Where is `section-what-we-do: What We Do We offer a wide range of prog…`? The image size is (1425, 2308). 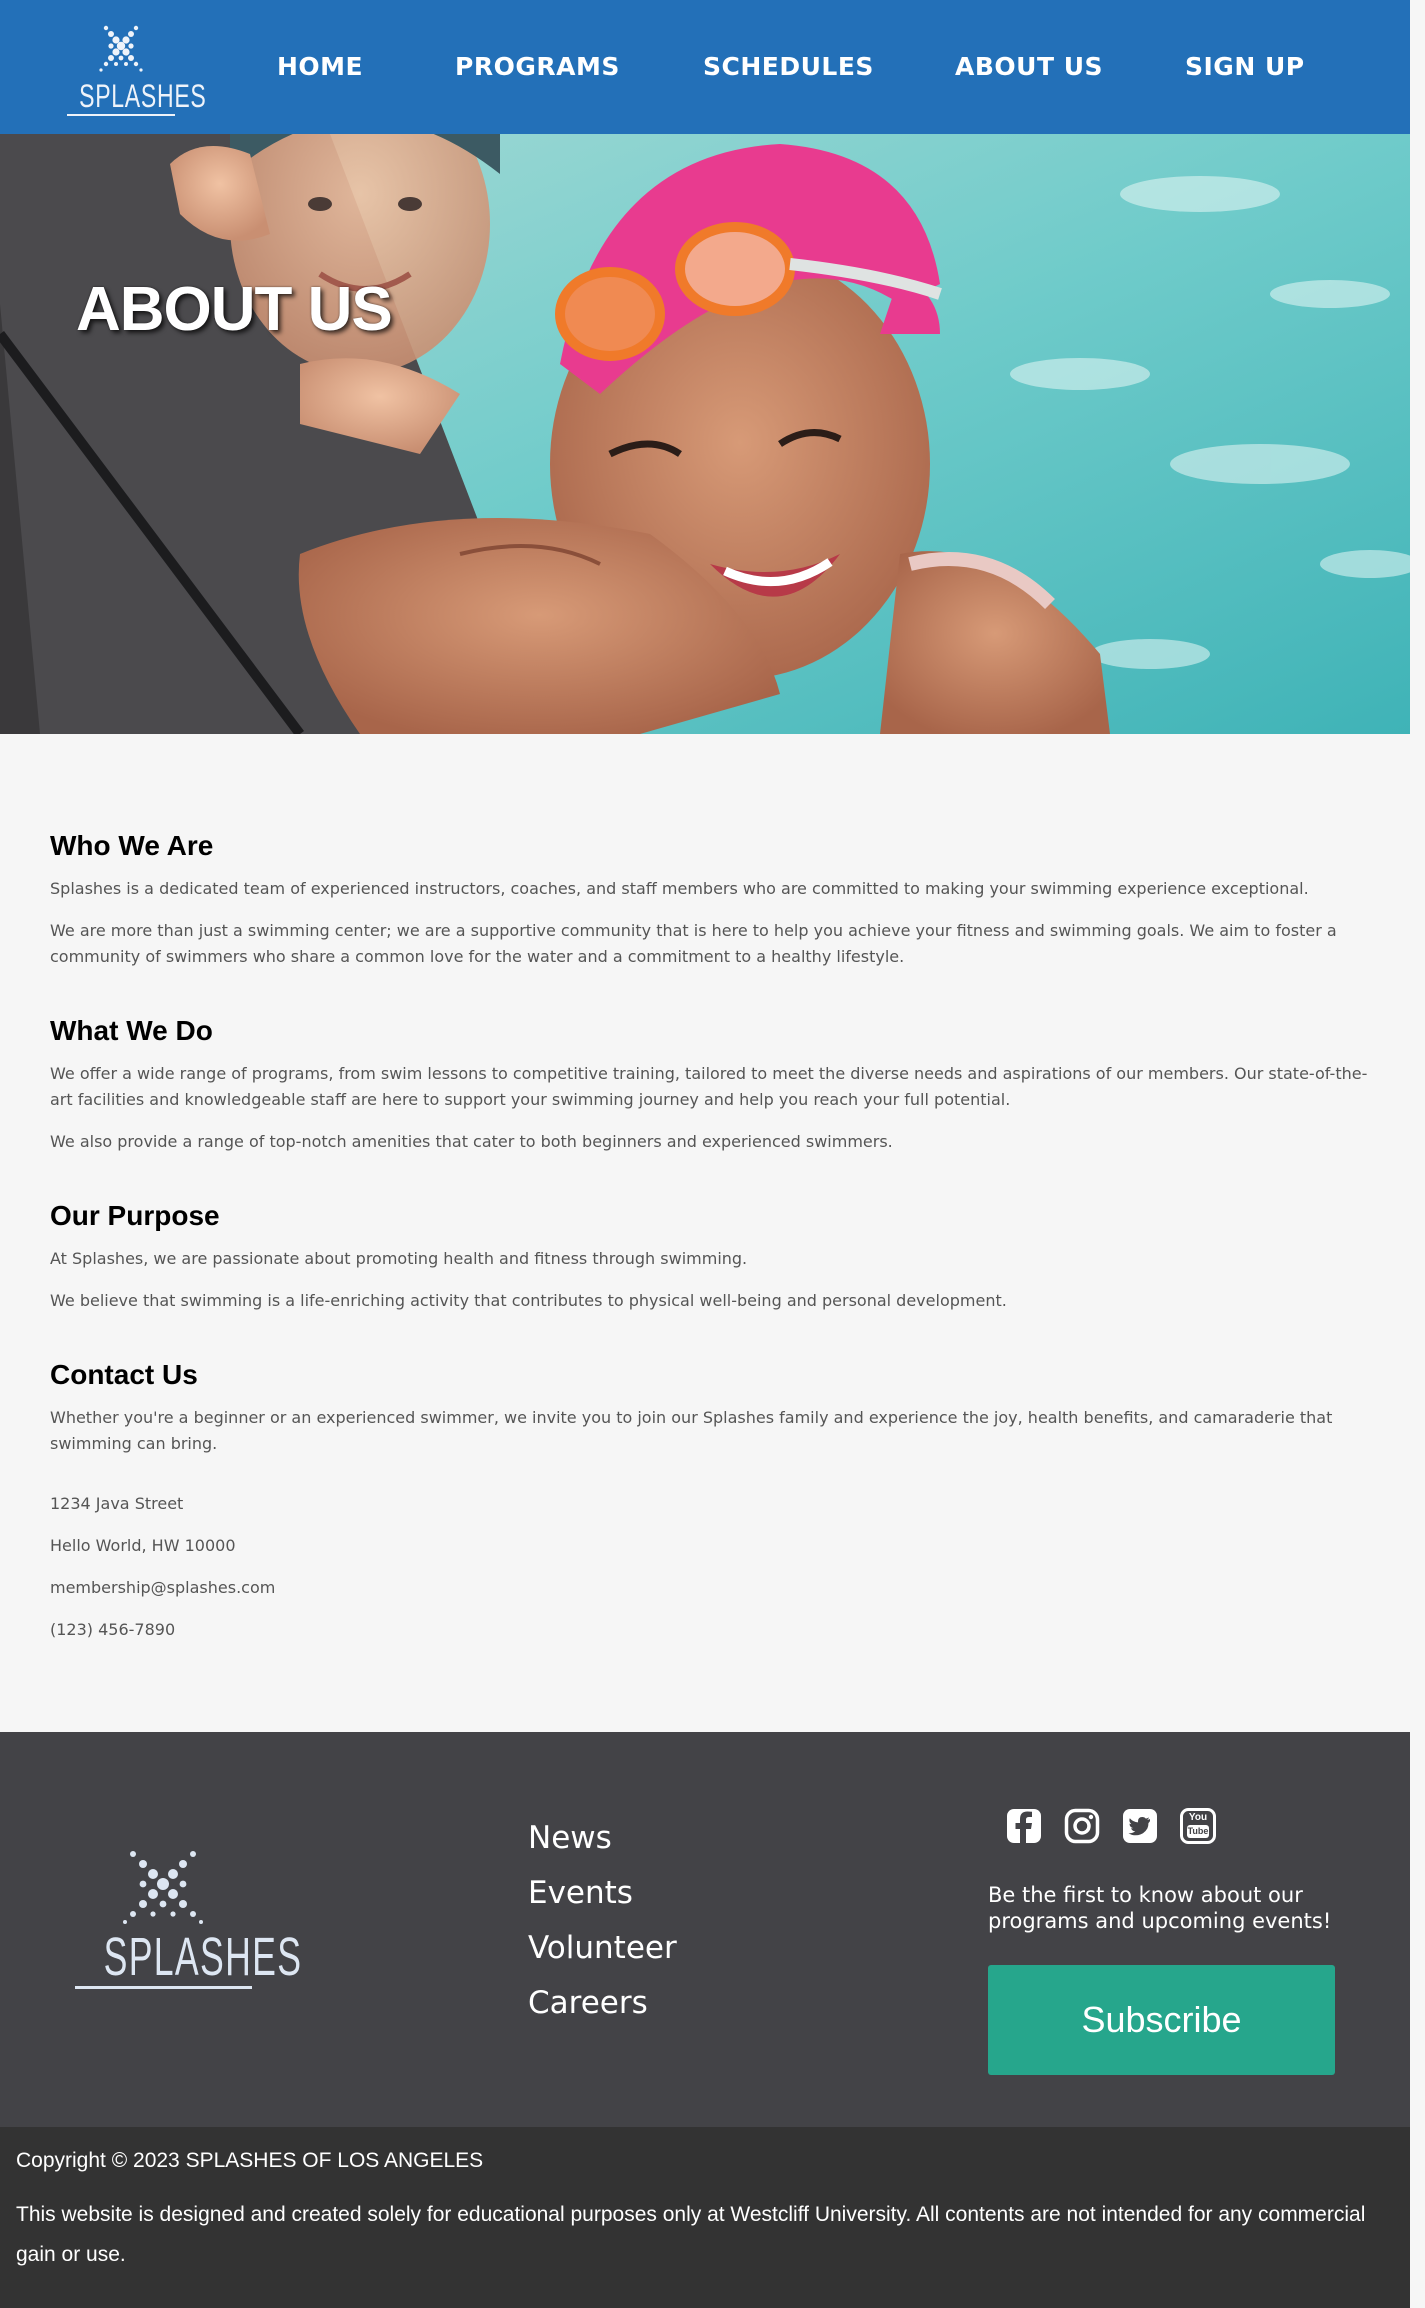
section-what-we-do: What We Do We offer a wide range of prog… is located at coordinates (710, 1084).